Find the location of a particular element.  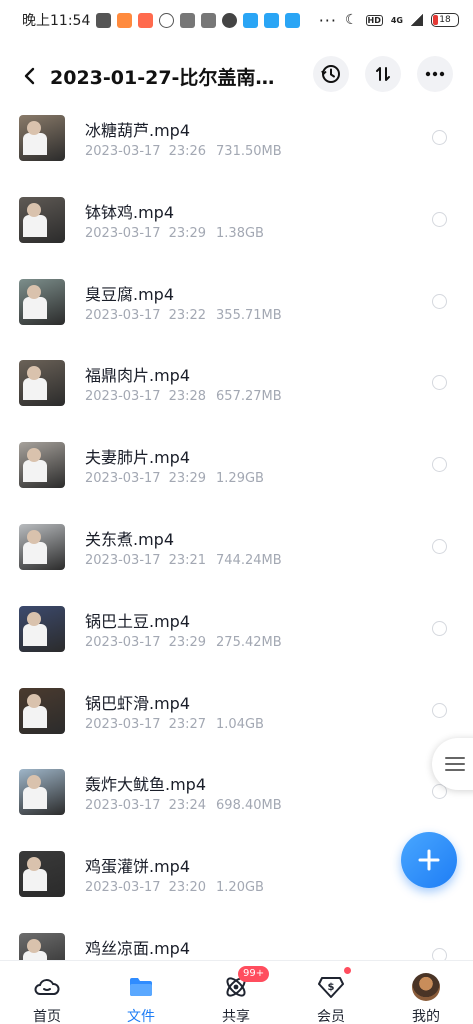

file-meta: 2023-03-17 23:26 731.50MB is located at coordinates (183, 151).